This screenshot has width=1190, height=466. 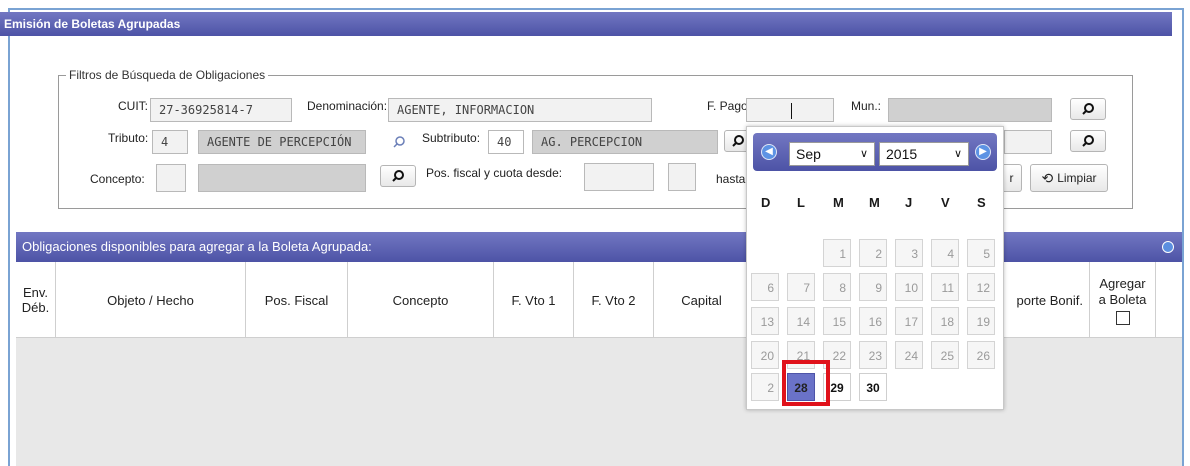 What do you see at coordinates (1047, 177) in the screenshot?
I see `refresh-icon: ⟲` at bounding box center [1047, 177].